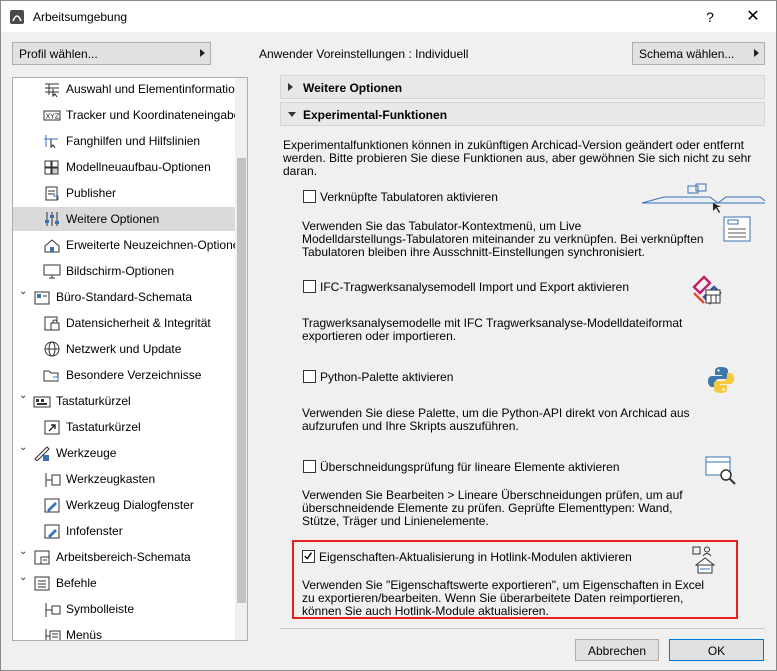 The width and height of the screenshot is (777, 671). Describe the element at coordinates (124, 349) in the screenshot. I see `tree-item: Netzwerk und Update` at that location.